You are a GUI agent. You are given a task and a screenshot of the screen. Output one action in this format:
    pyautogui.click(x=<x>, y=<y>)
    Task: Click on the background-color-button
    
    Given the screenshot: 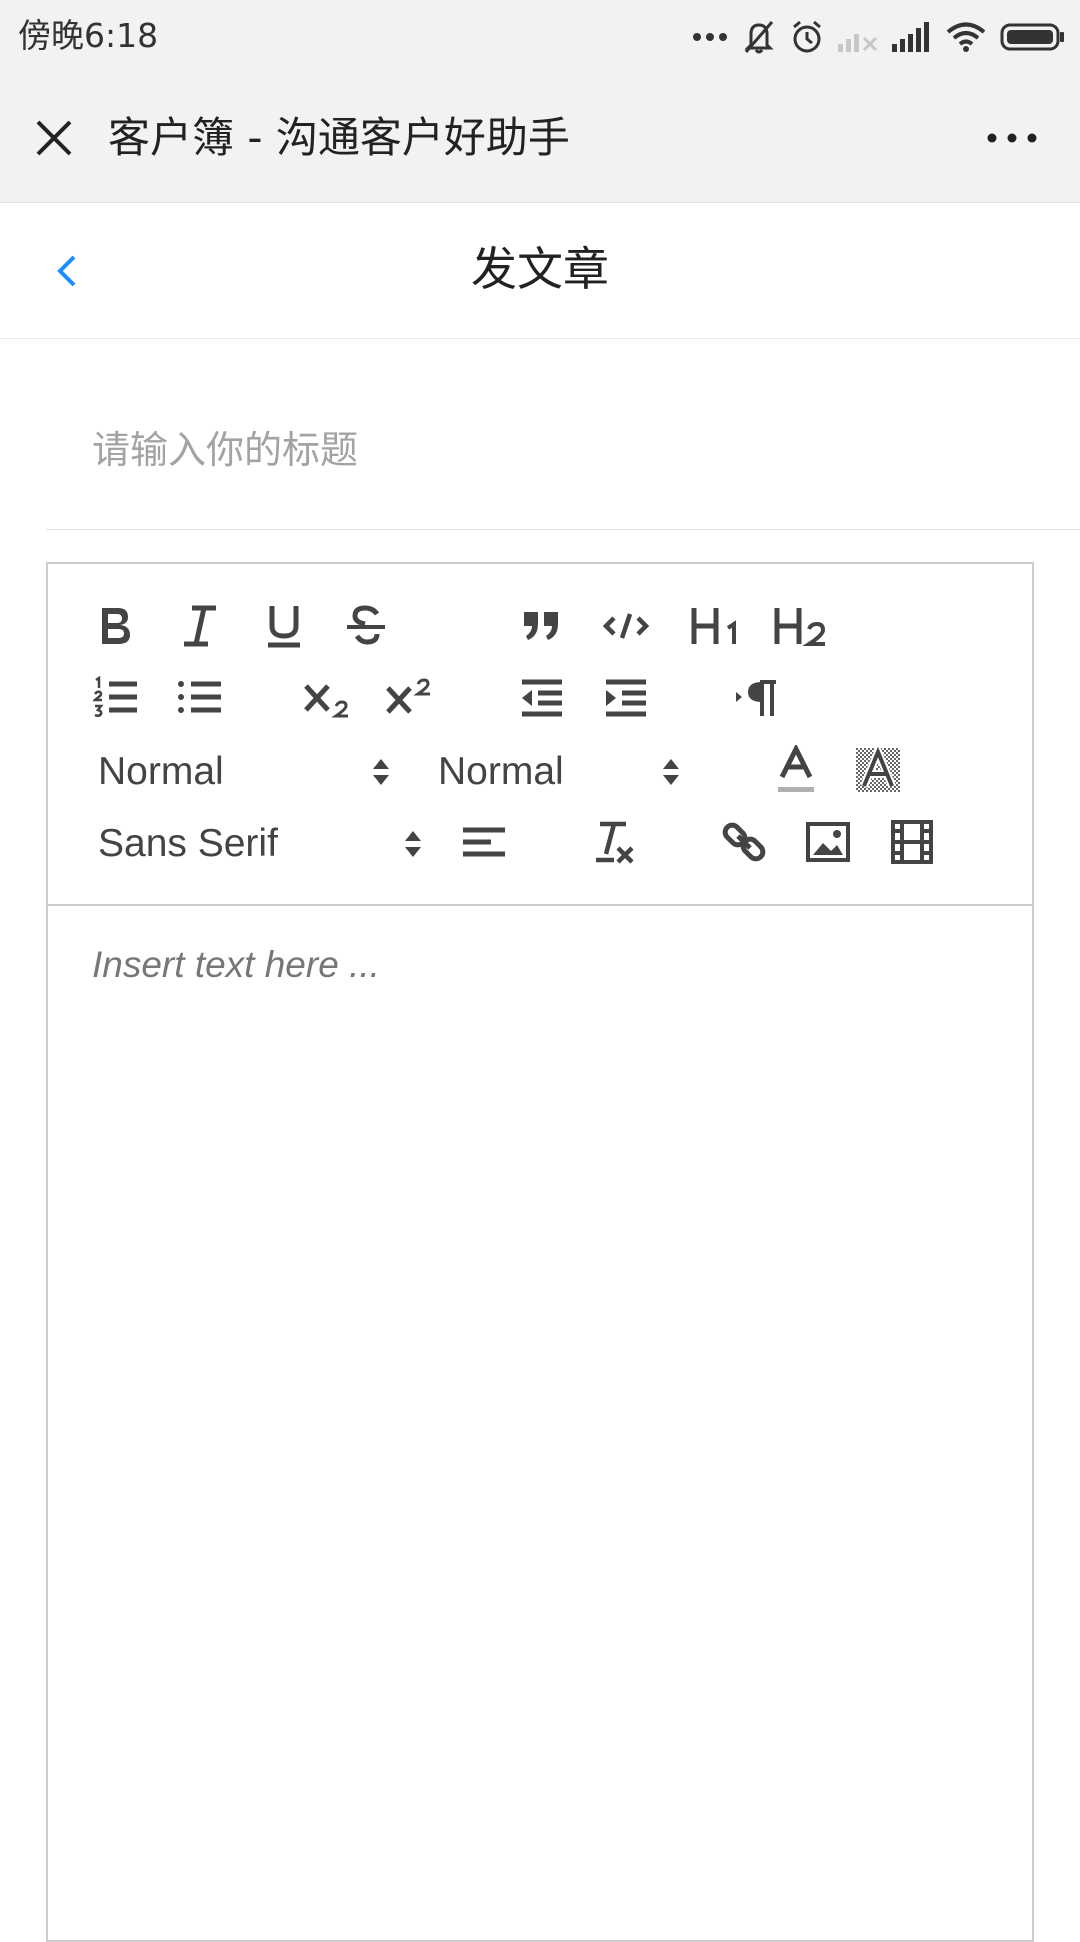 What is the action you would take?
    pyautogui.click(x=878, y=770)
    